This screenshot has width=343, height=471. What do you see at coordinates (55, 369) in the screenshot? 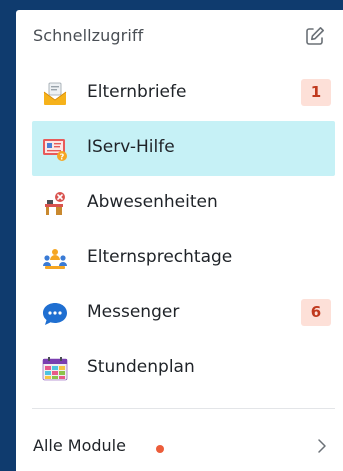
I see `timetable-calendar-icon` at bounding box center [55, 369].